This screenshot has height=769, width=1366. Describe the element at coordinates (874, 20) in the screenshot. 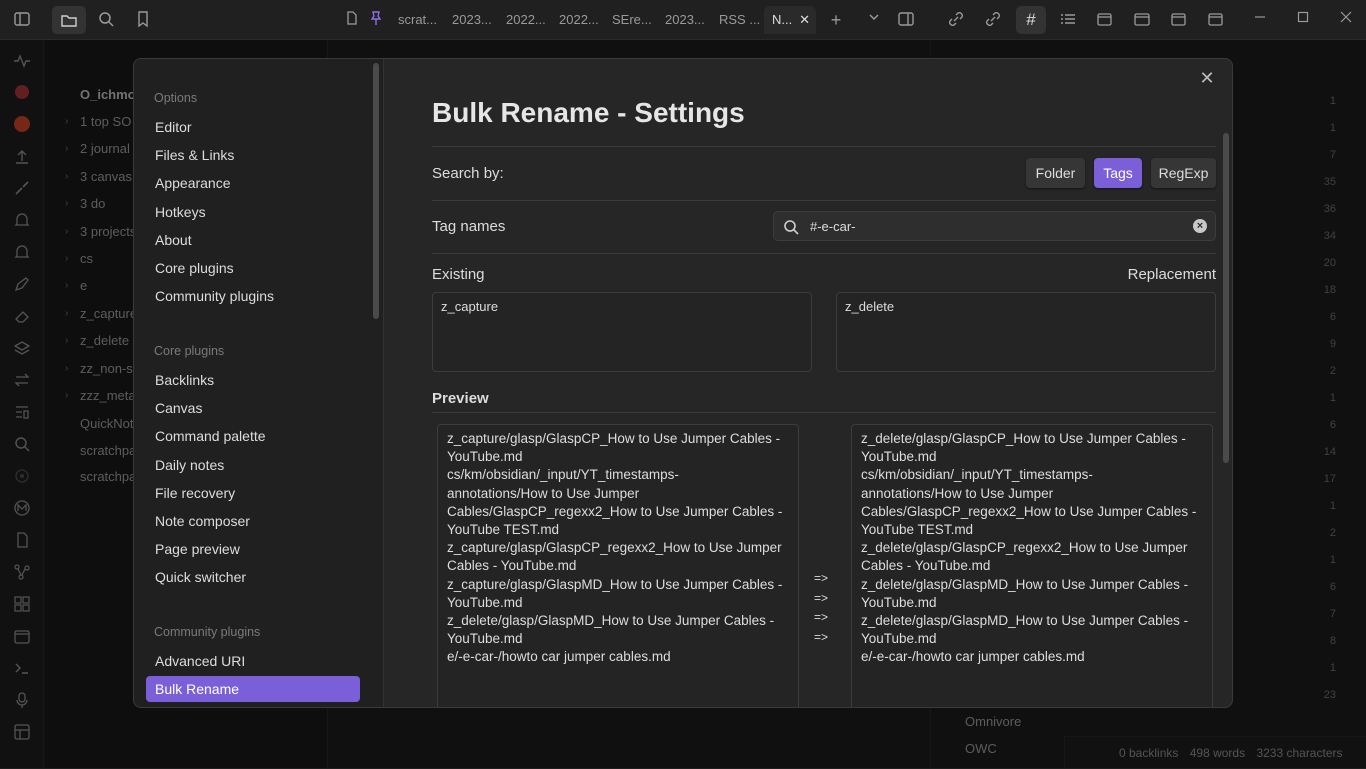

I see `chevron-down-icon` at that location.